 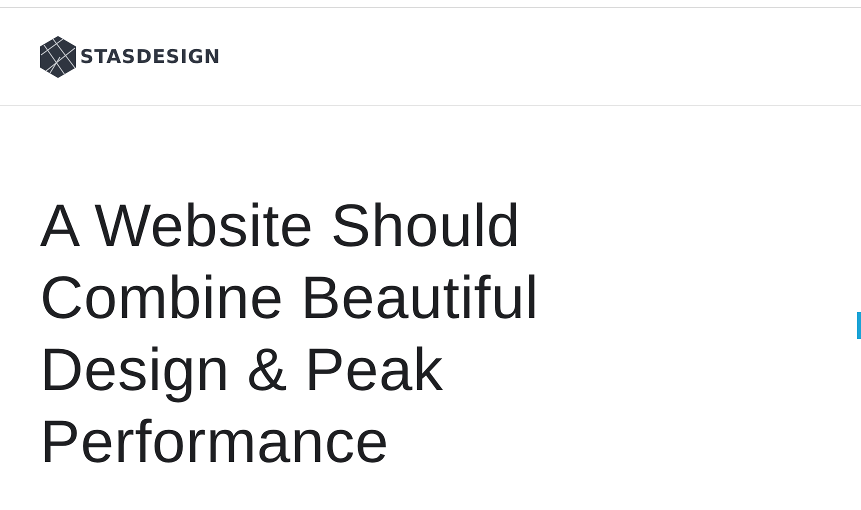 What do you see at coordinates (150, 57) in the screenshot?
I see `logo-wordmark: STASDESIGN` at bounding box center [150, 57].